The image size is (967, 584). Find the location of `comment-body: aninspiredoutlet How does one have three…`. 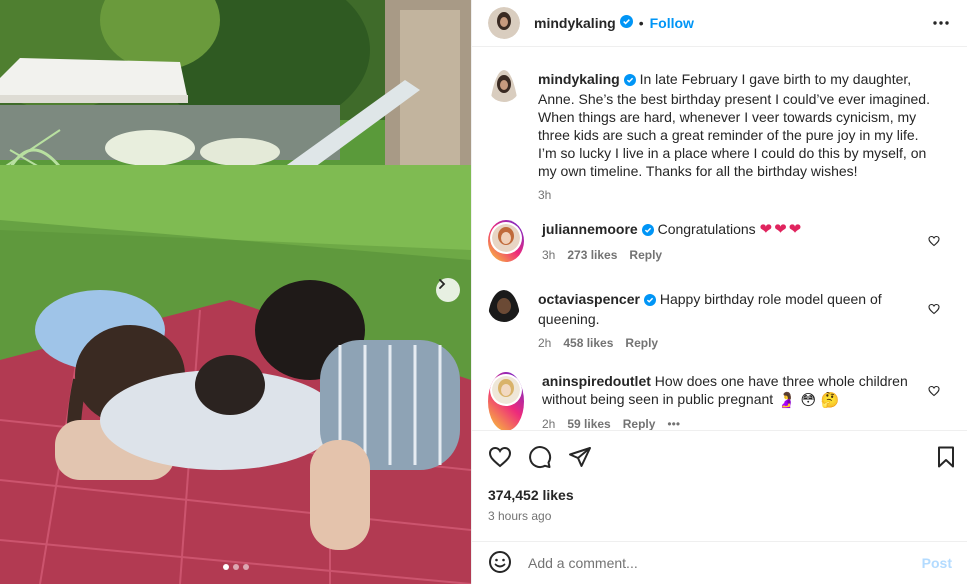

comment-body: aninspiredoutlet How does one have three… is located at coordinates (732, 401).